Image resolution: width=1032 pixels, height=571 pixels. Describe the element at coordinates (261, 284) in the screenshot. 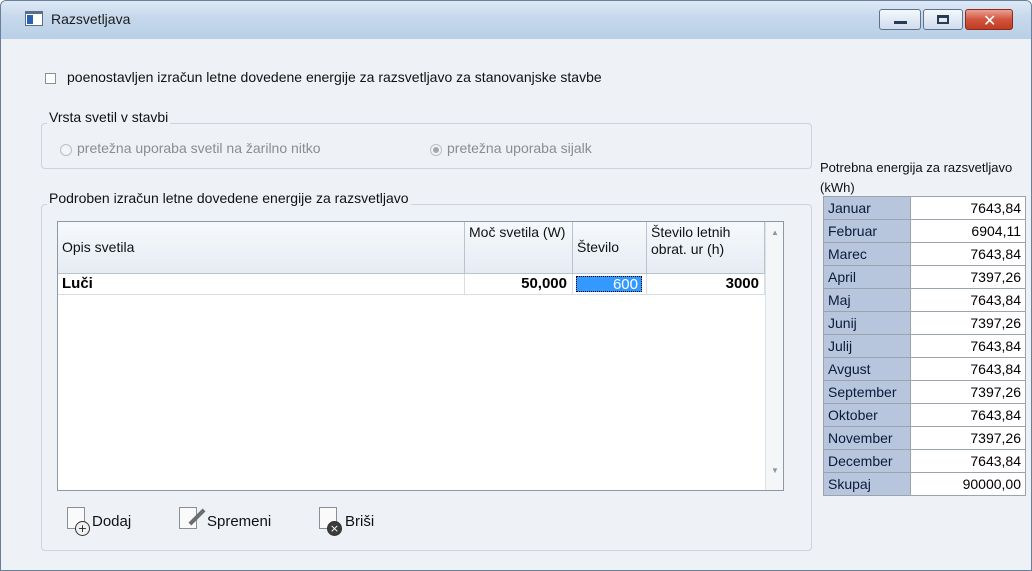

I see `cell-opis: Luči` at that location.